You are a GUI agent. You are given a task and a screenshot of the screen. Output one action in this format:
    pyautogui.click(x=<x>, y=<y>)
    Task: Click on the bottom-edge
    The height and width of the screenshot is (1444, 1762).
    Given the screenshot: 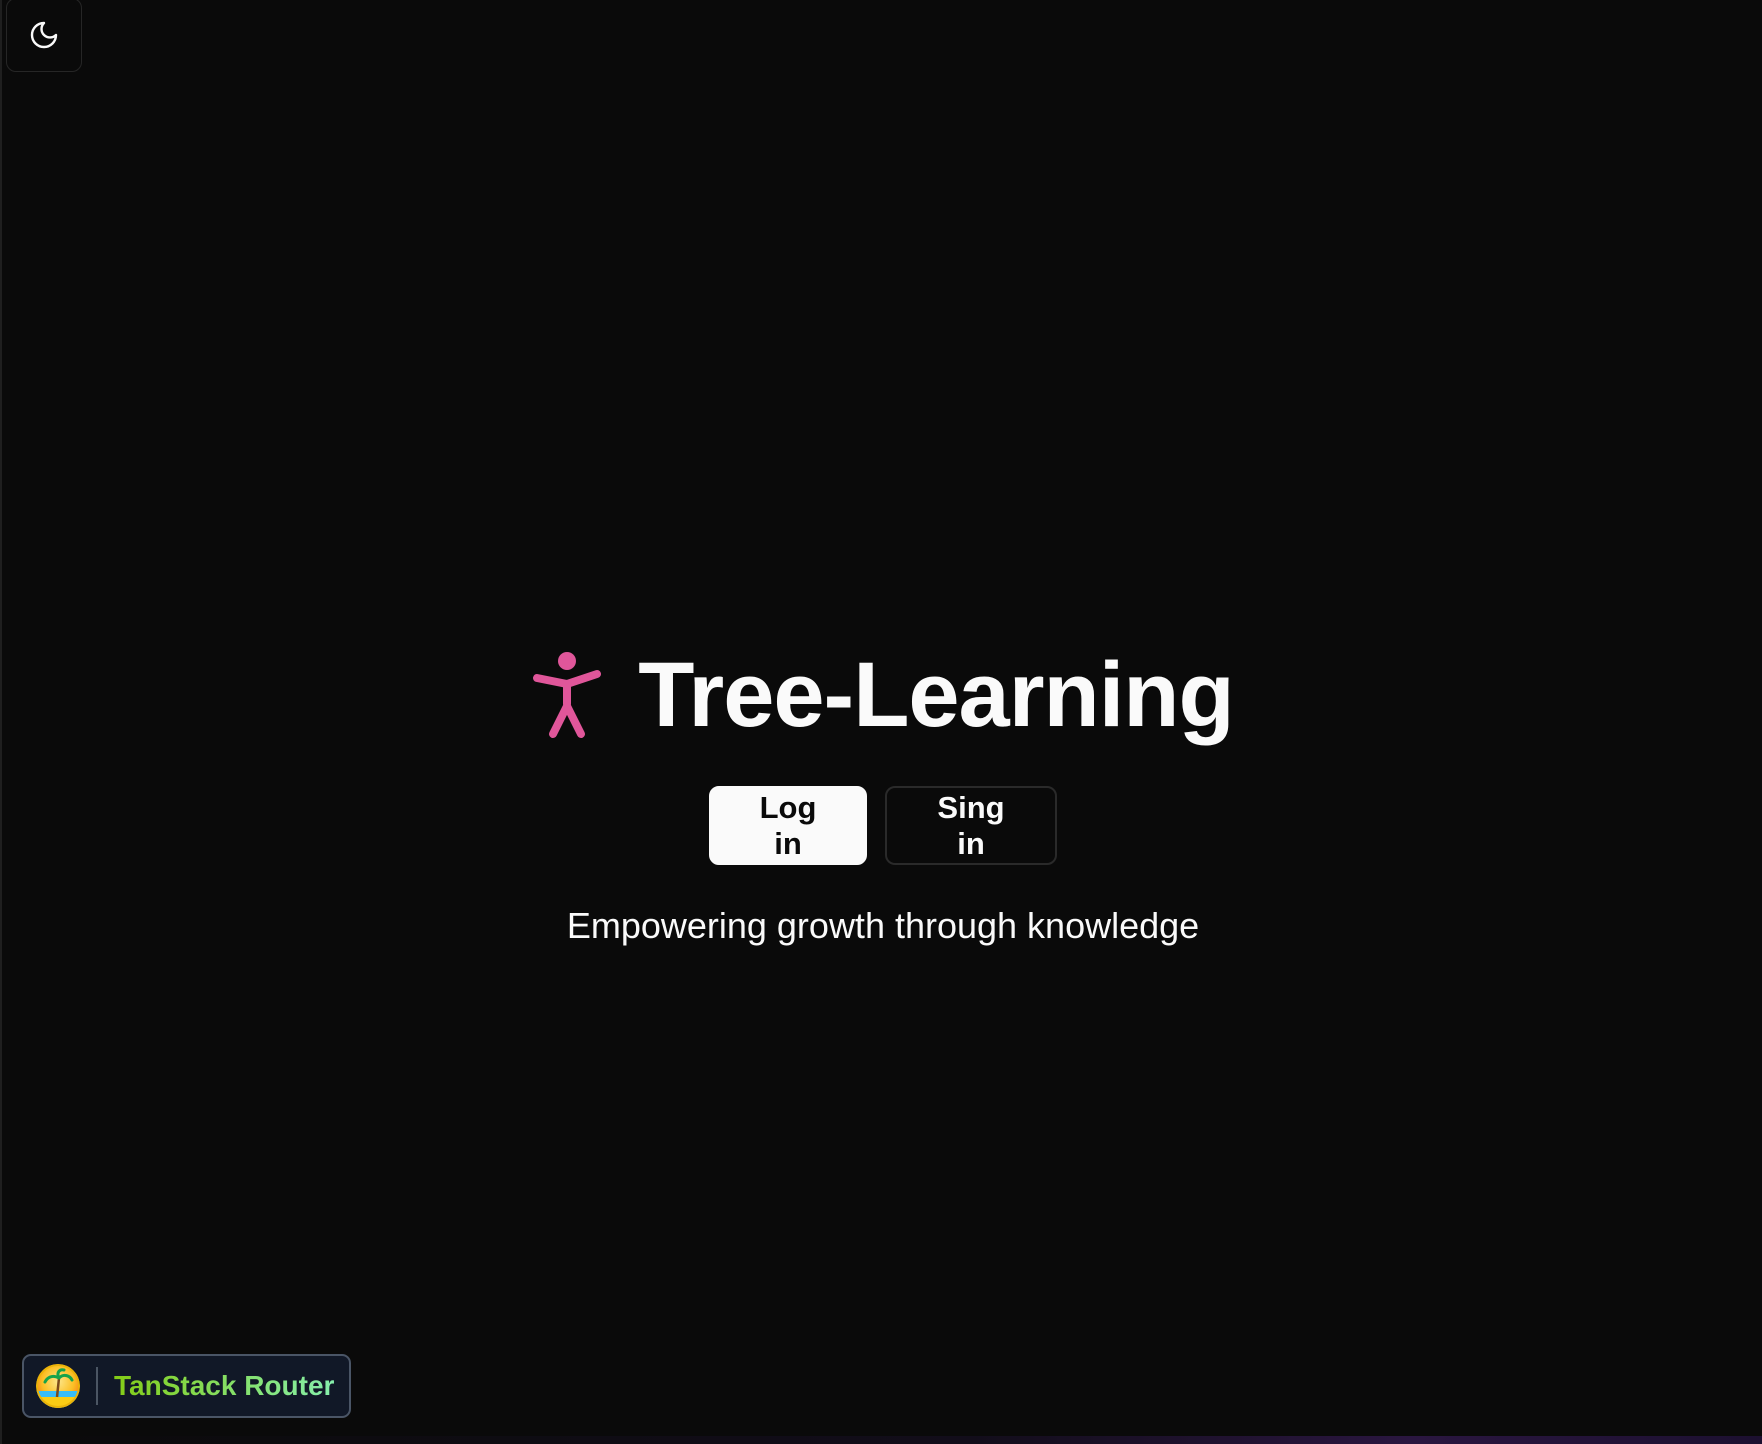 What is the action you would take?
    pyautogui.click(x=882, y=1440)
    